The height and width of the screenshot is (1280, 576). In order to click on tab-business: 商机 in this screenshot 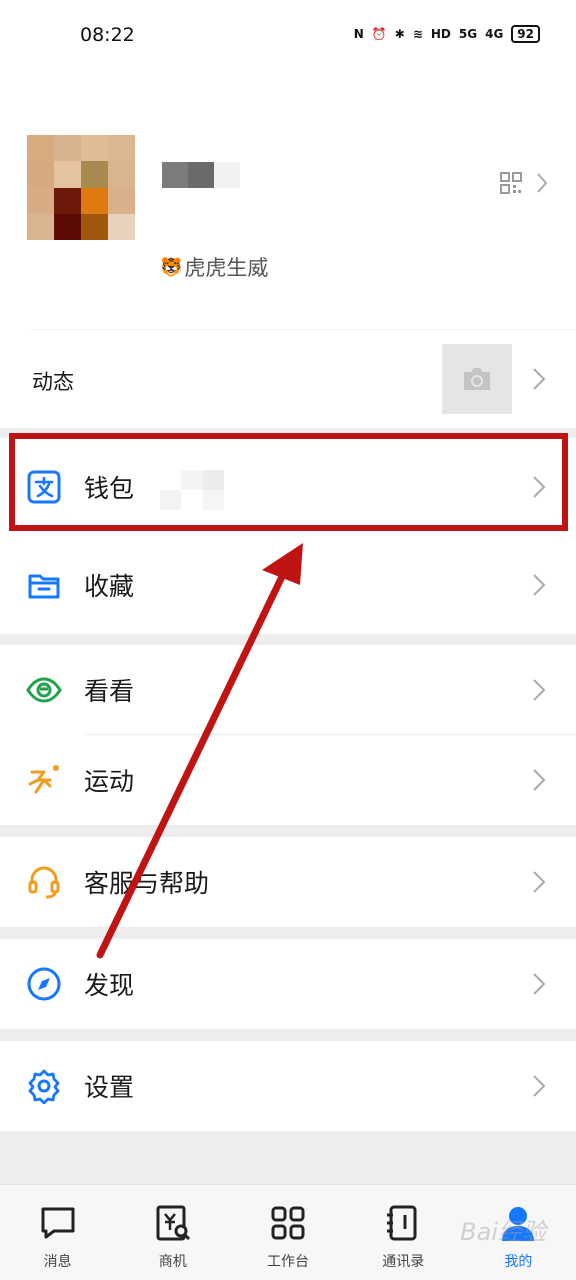, I will do `click(172, 1232)`.